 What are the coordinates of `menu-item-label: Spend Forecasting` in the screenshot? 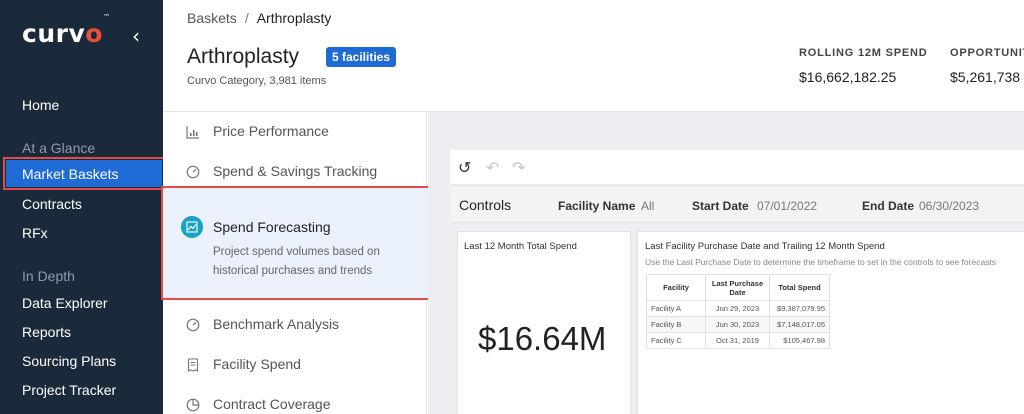 It's located at (272, 227).